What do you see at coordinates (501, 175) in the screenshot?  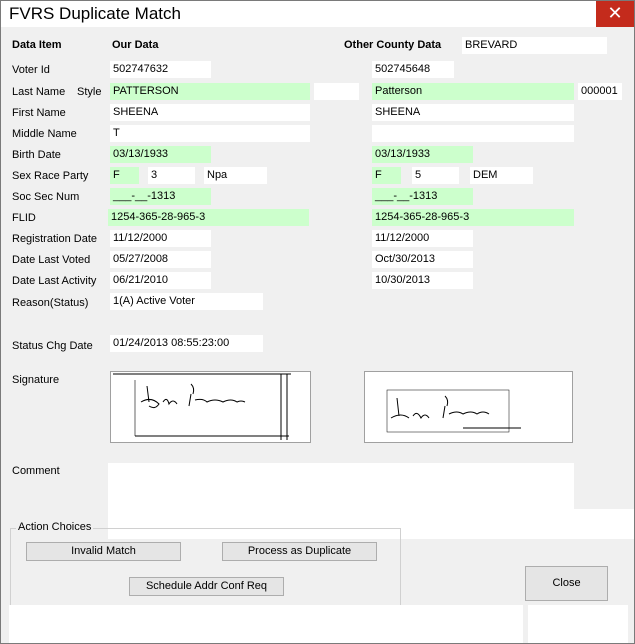 I see `other-party-field: DEM` at bounding box center [501, 175].